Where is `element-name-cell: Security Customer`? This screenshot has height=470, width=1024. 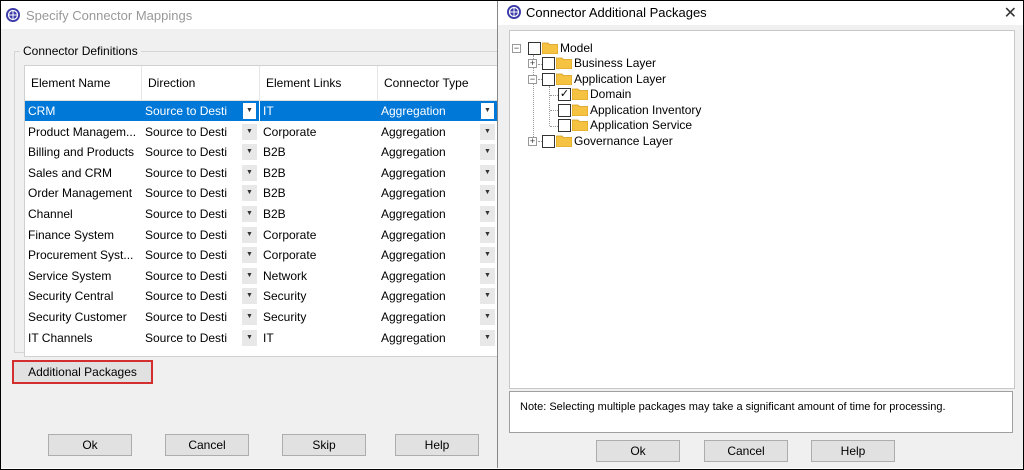 element-name-cell: Security Customer is located at coordinates (83, 317).